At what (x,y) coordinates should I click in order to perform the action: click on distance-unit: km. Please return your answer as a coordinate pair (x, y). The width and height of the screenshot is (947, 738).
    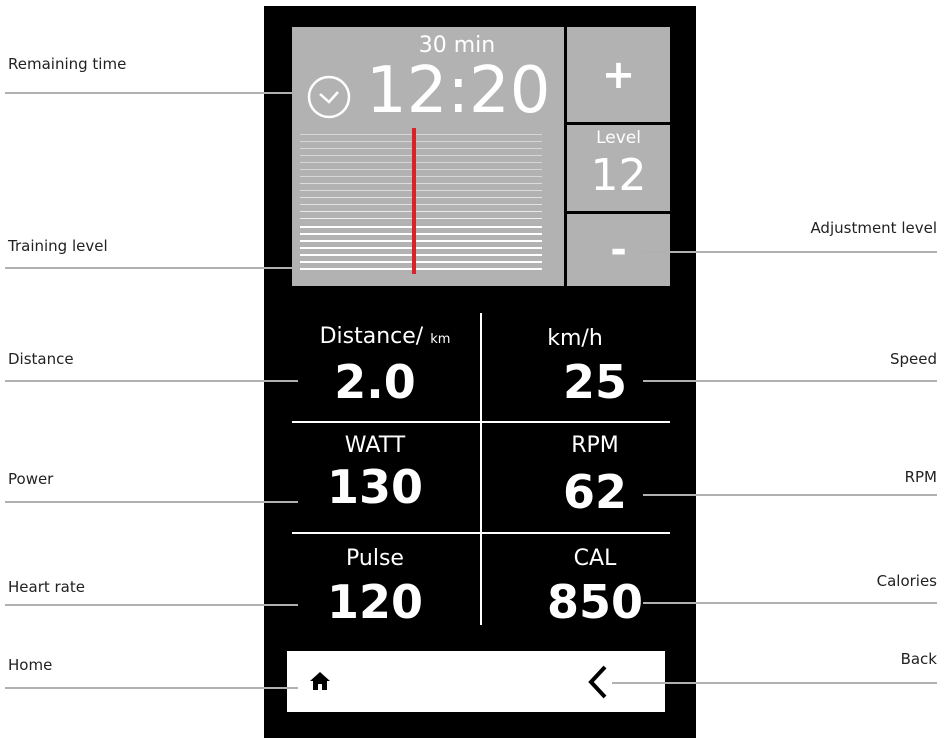
    Looking at the image, I should click on (440, 339).